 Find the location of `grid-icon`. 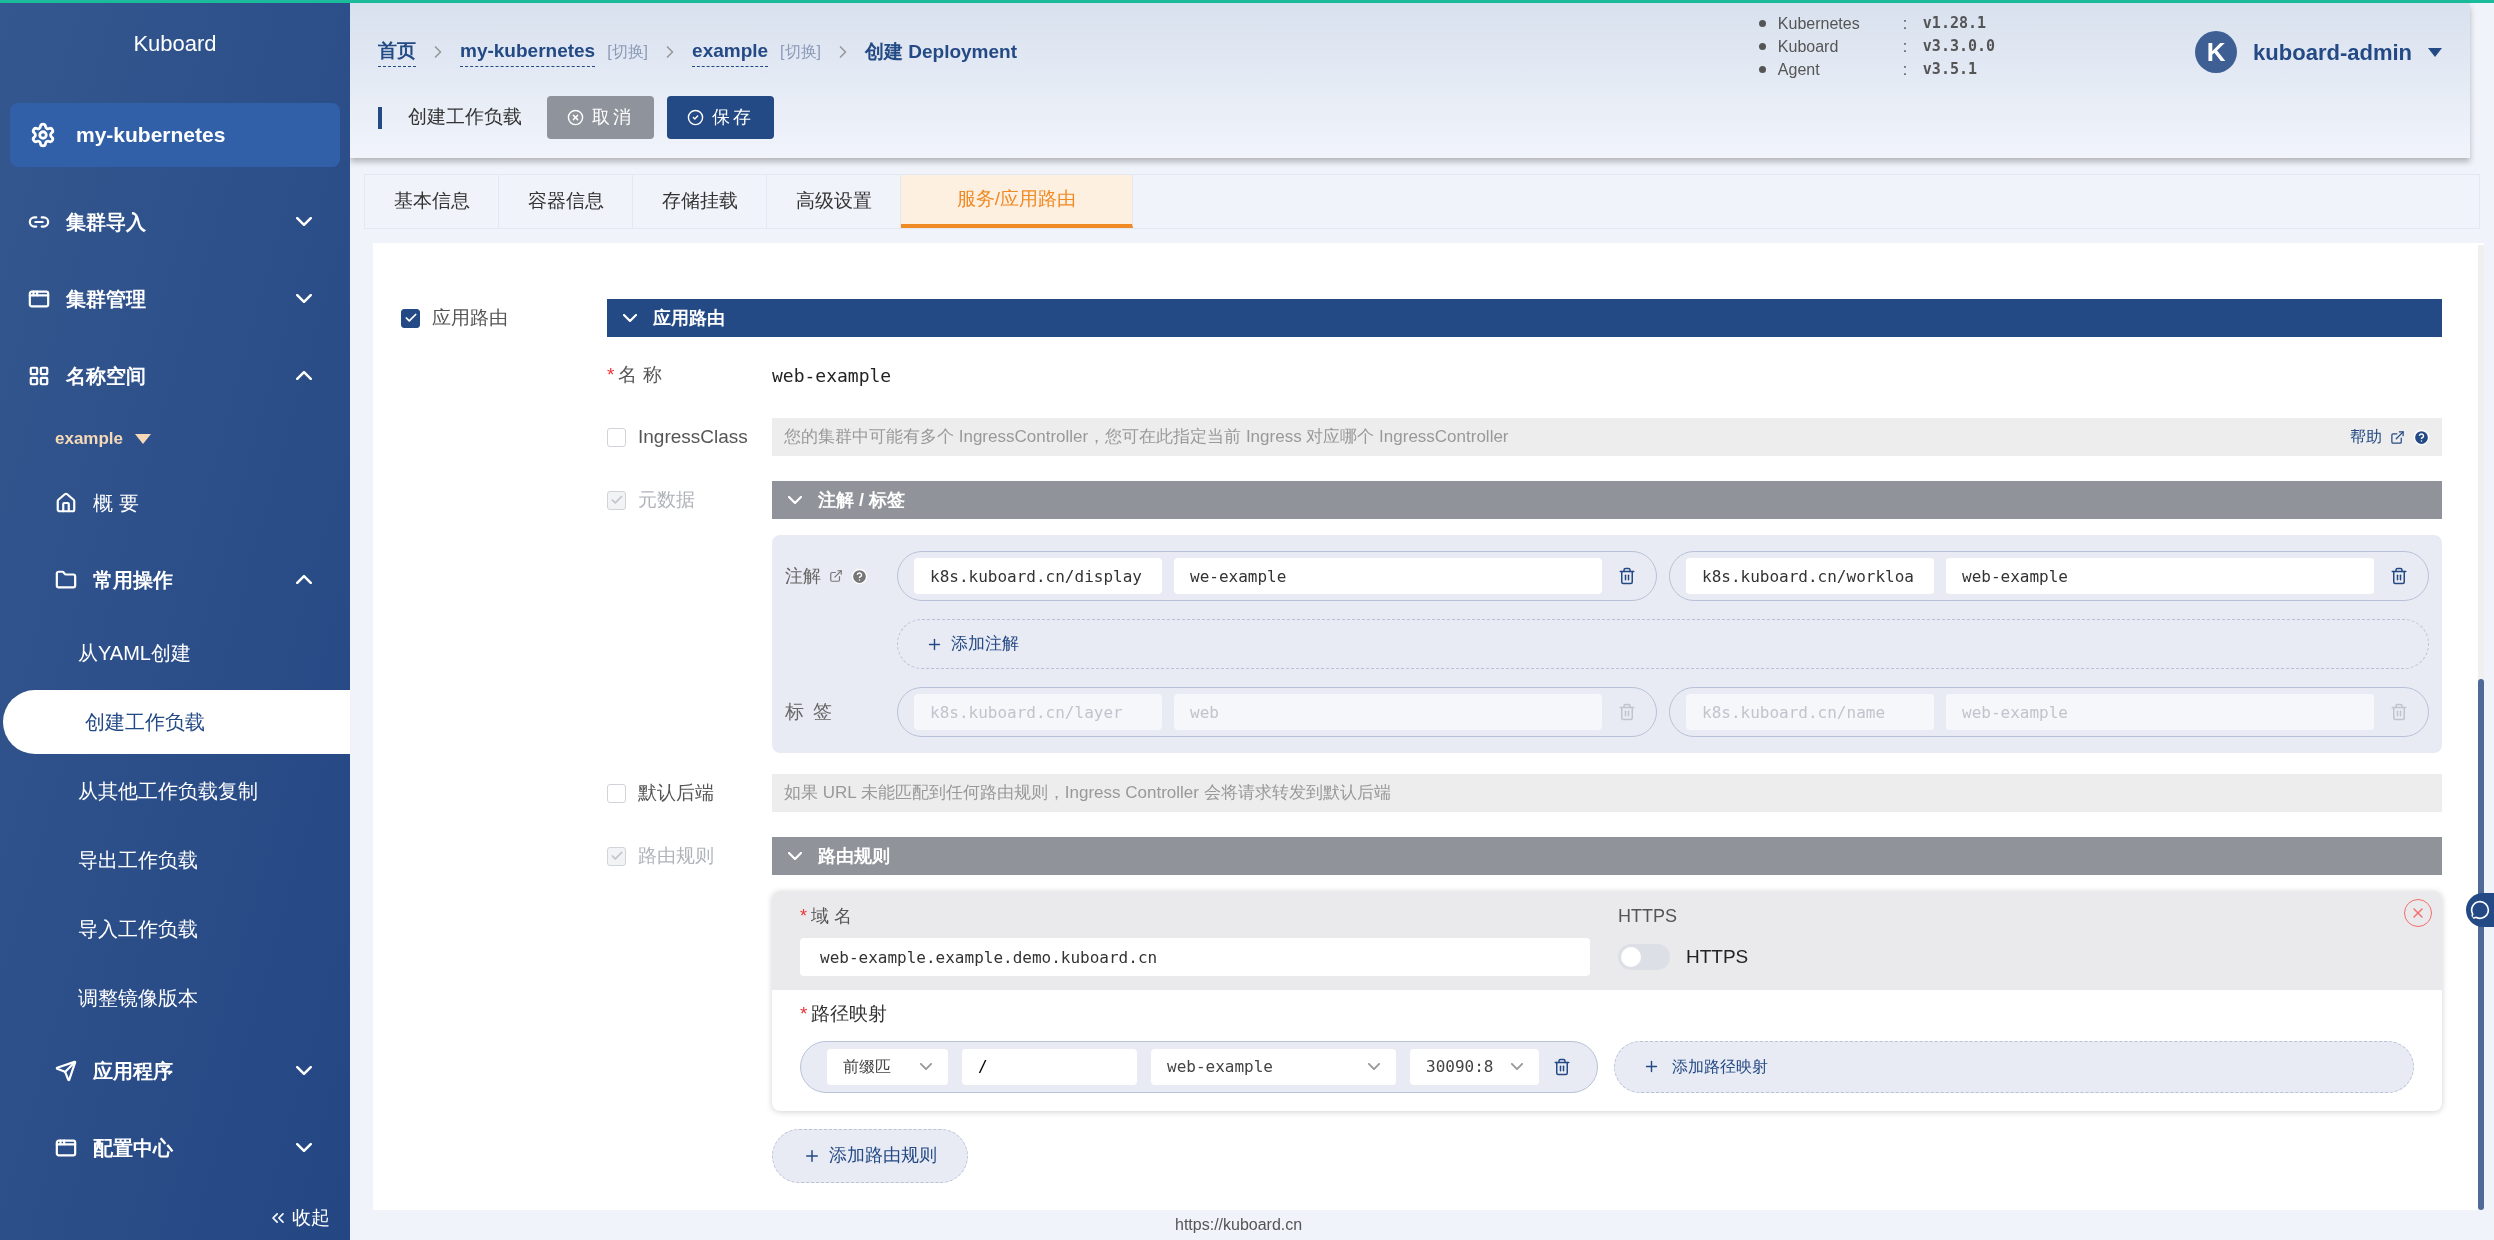

grid-icon is located at coordinates (39, 375).